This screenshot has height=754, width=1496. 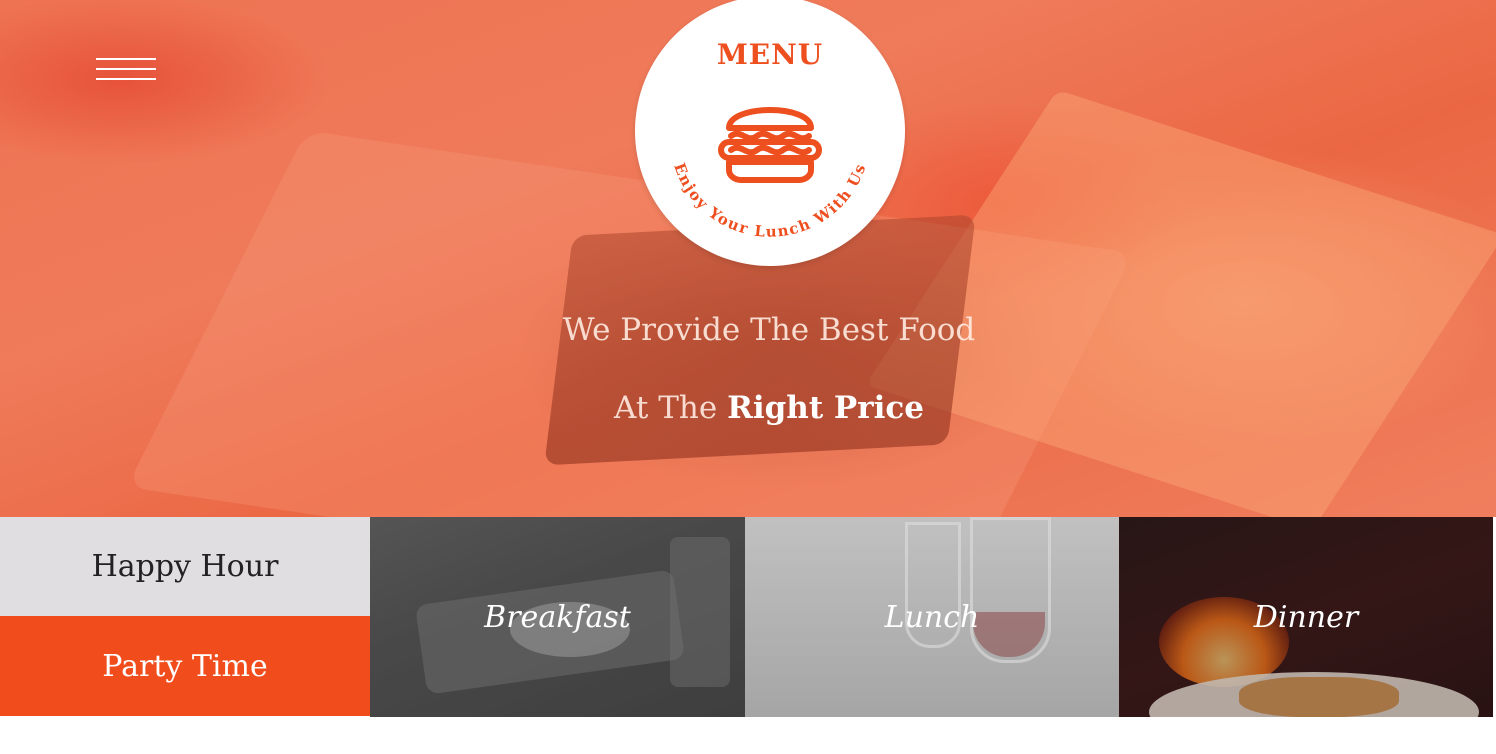 I want to click on happy-hour-button: Happy Hour, so click(x=185, y=566).